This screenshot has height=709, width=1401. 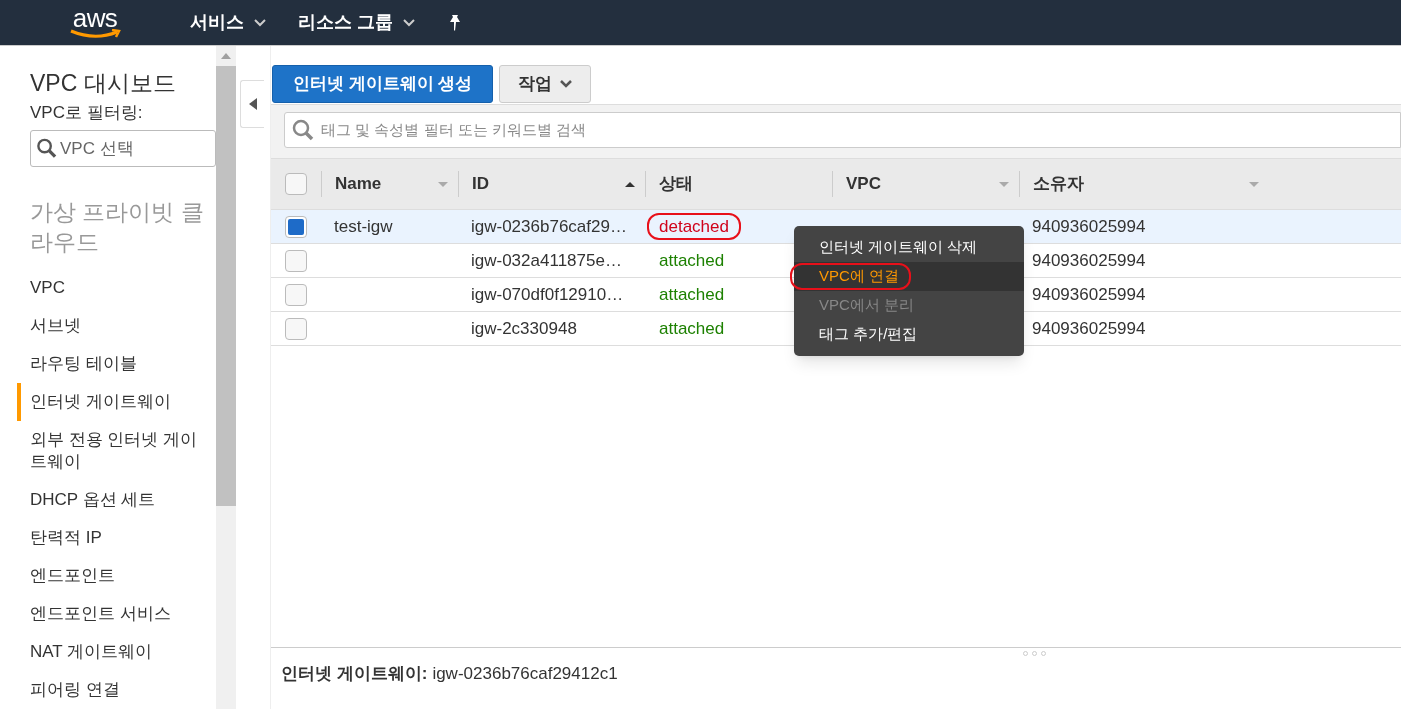 What do you see at coordinates (113, 690) in the screenshot?
I see `sidebar-item: 피어링 연결` at bounding box center [113, 690].